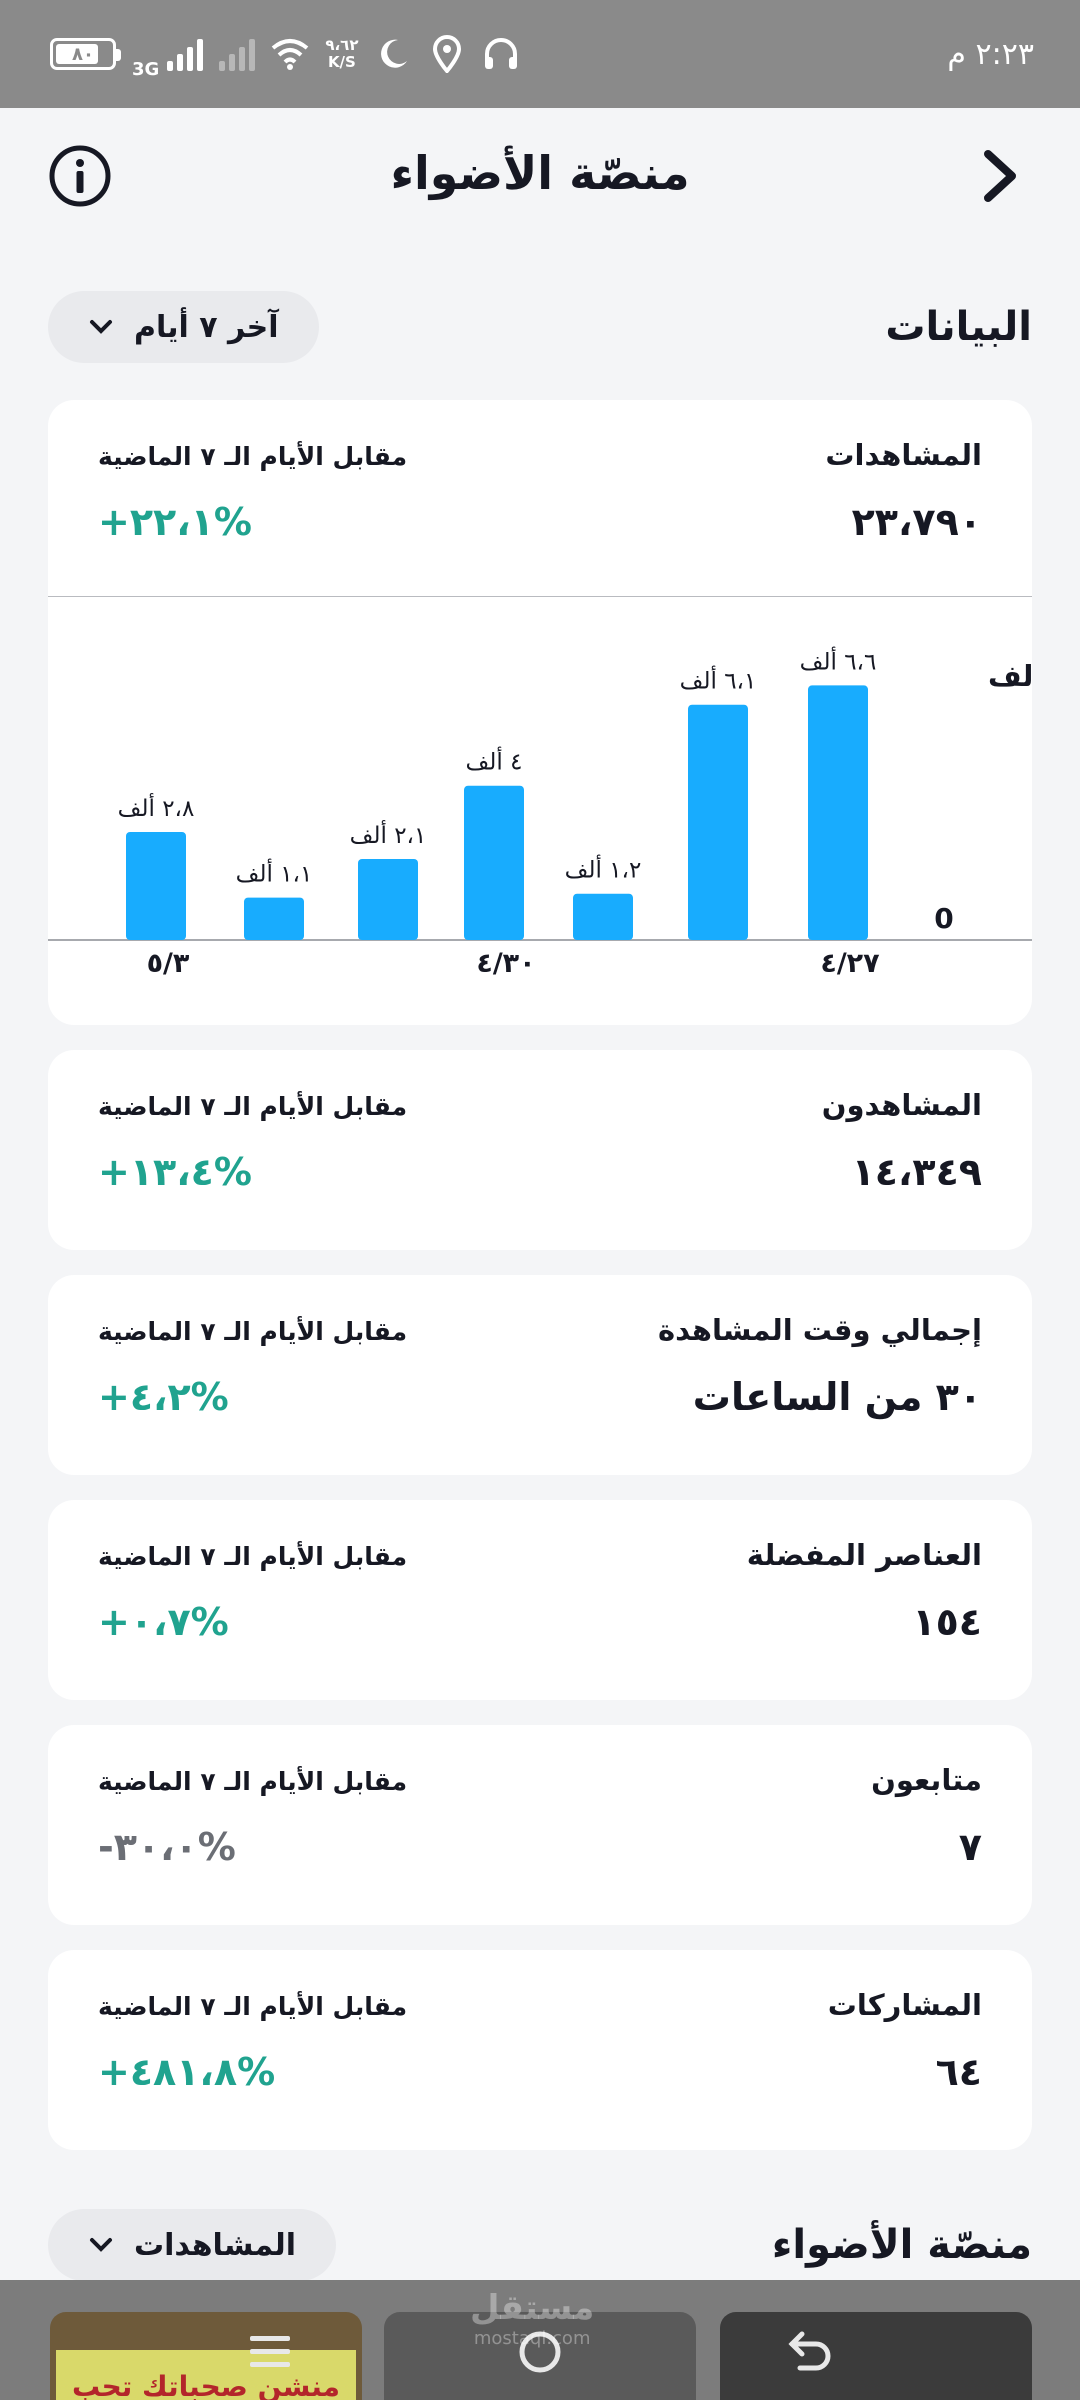 This screenshot has height=2400, width=1080. I want to click on watermark-text: مستقل, so click(532, 2308).